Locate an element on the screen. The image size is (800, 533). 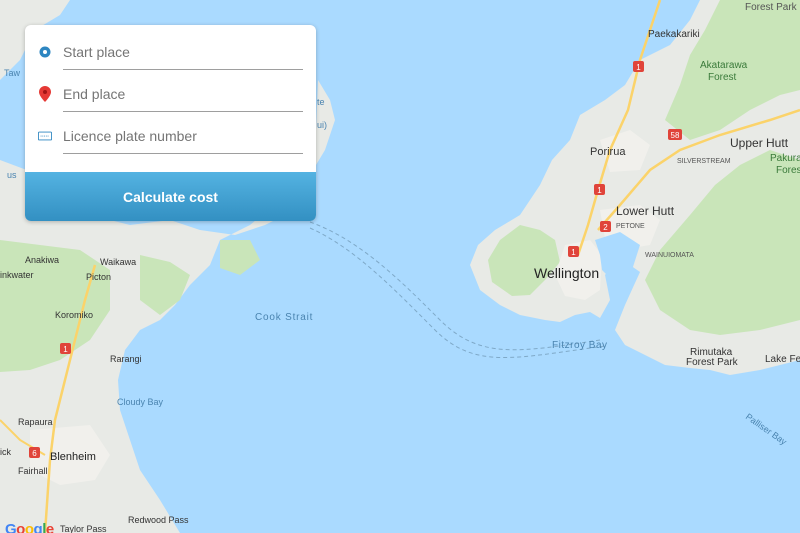
label-pakura-2: Fores is located at coordinates (788, 170).